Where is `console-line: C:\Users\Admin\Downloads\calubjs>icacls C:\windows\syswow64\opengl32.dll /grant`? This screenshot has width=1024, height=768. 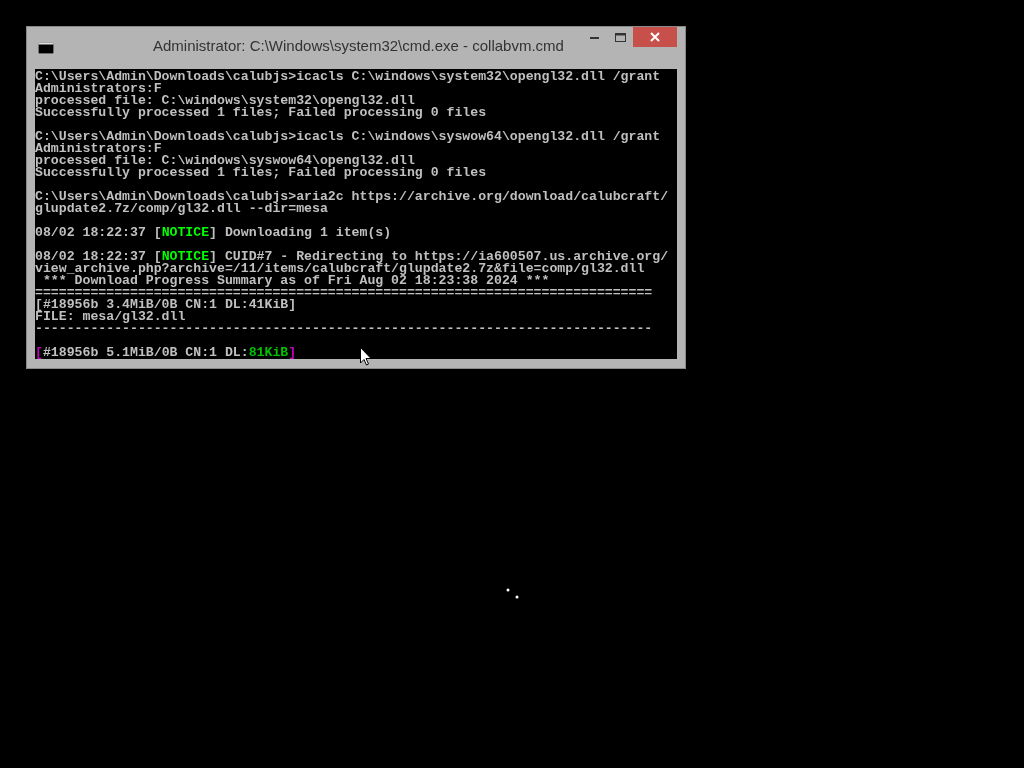 console-line: C:\Users\Admin\Downloads\calubjs>icacls C:\windows\syswow64\opengl32.dll /grant is located at coordinates (348, 137).